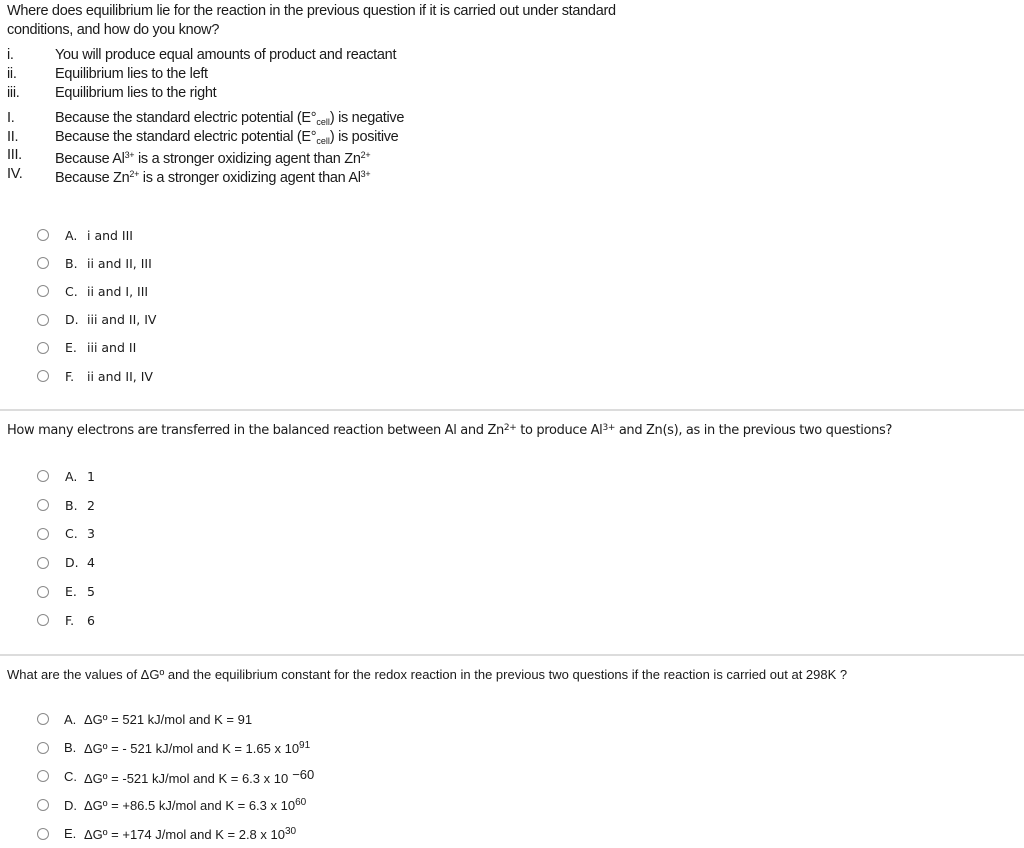 This screenshot has width=1024, height=848. I want to click on exponent: 91, so click(305, 745).